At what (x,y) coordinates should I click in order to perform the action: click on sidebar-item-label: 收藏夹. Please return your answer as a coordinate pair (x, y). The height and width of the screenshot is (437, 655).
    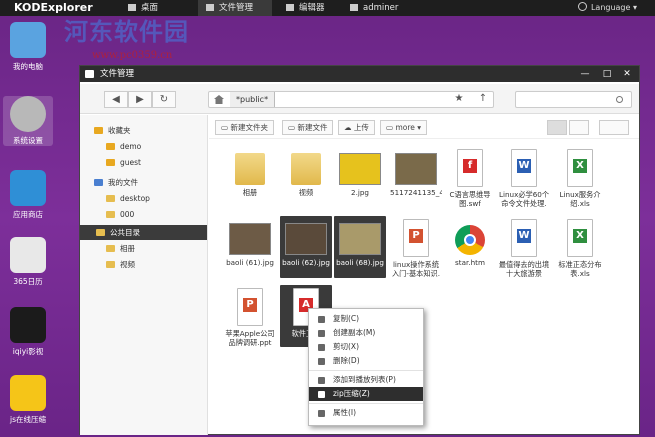
    Looking at the image, I should click on (119, 130).